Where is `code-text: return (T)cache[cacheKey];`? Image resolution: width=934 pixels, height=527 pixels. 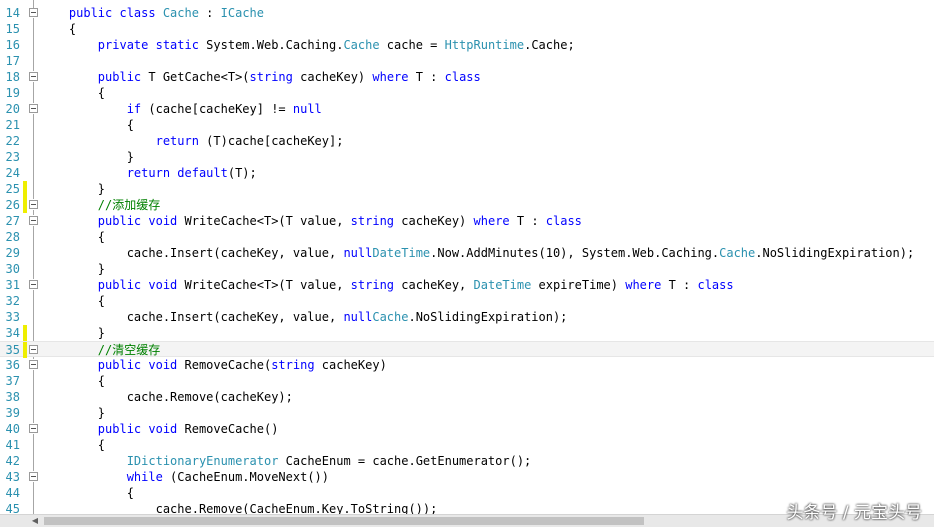 code-text: return (T)cache[cacheKey]; is located at coordinates (192, 141).